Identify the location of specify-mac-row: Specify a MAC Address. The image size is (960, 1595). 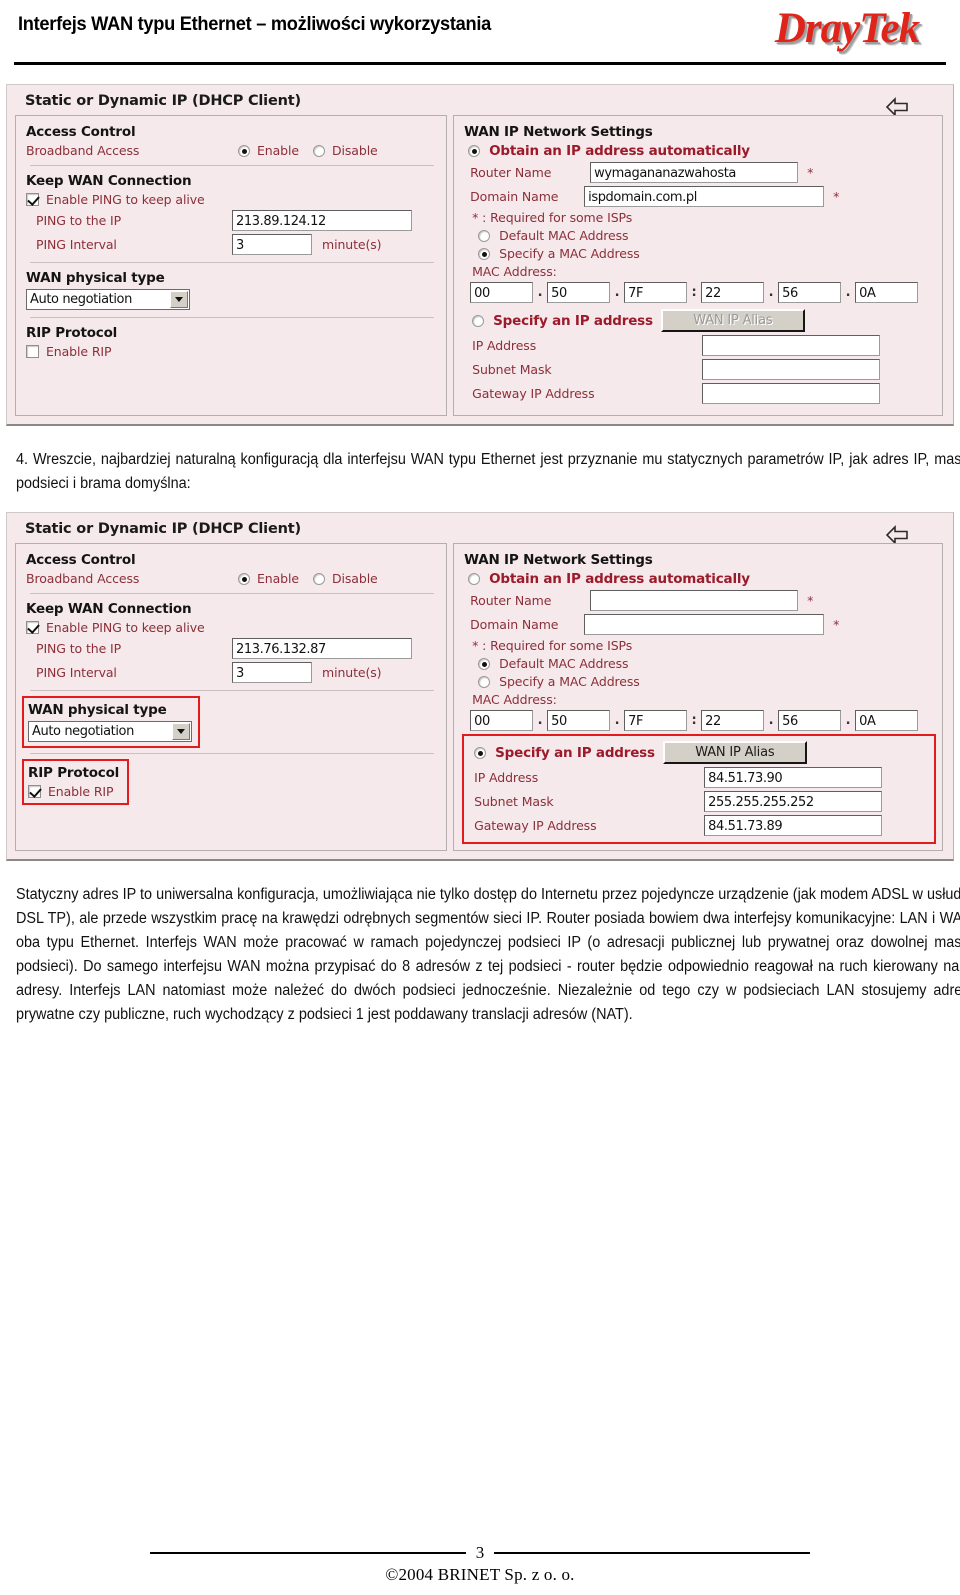
(699, 253).